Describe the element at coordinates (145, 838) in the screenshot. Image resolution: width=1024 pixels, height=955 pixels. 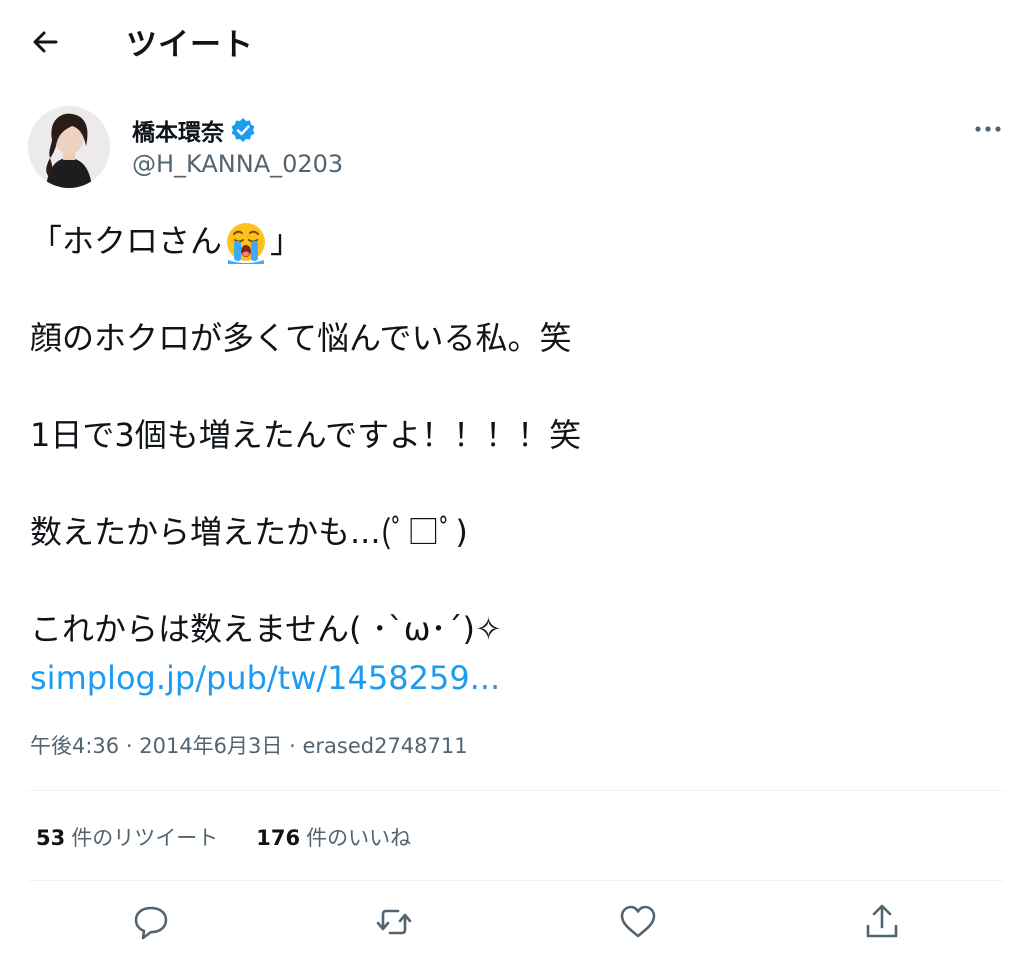
I see `retweets-label: 件のリツイート` at that location.